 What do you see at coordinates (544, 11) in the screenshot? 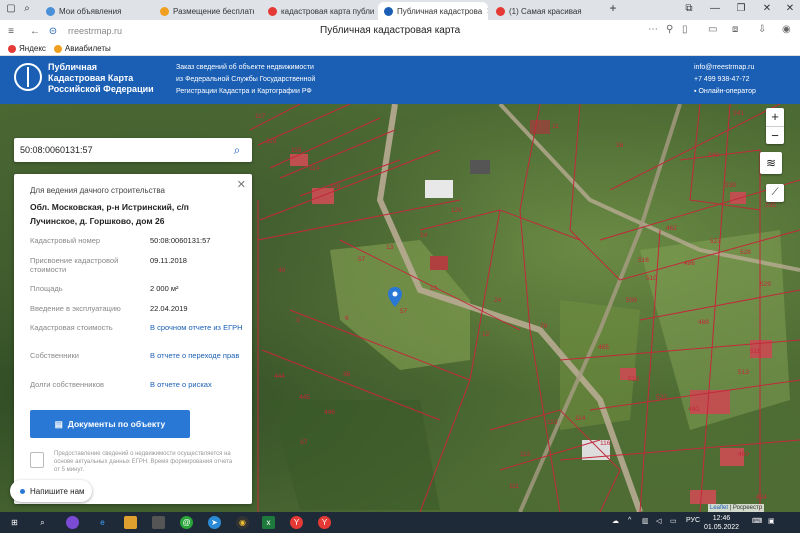
I see `tab-youtube: (1) Самая красивая` at bounding box center [544, 11].